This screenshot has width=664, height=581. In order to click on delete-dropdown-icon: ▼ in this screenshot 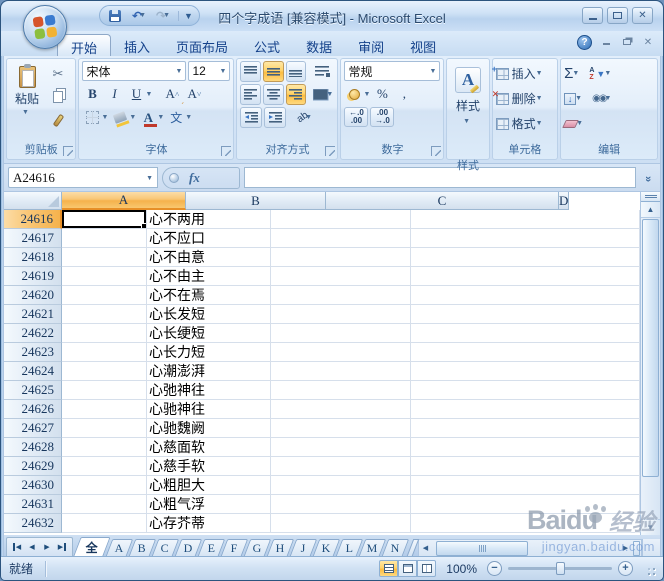, I will do `click(539, 98)`.